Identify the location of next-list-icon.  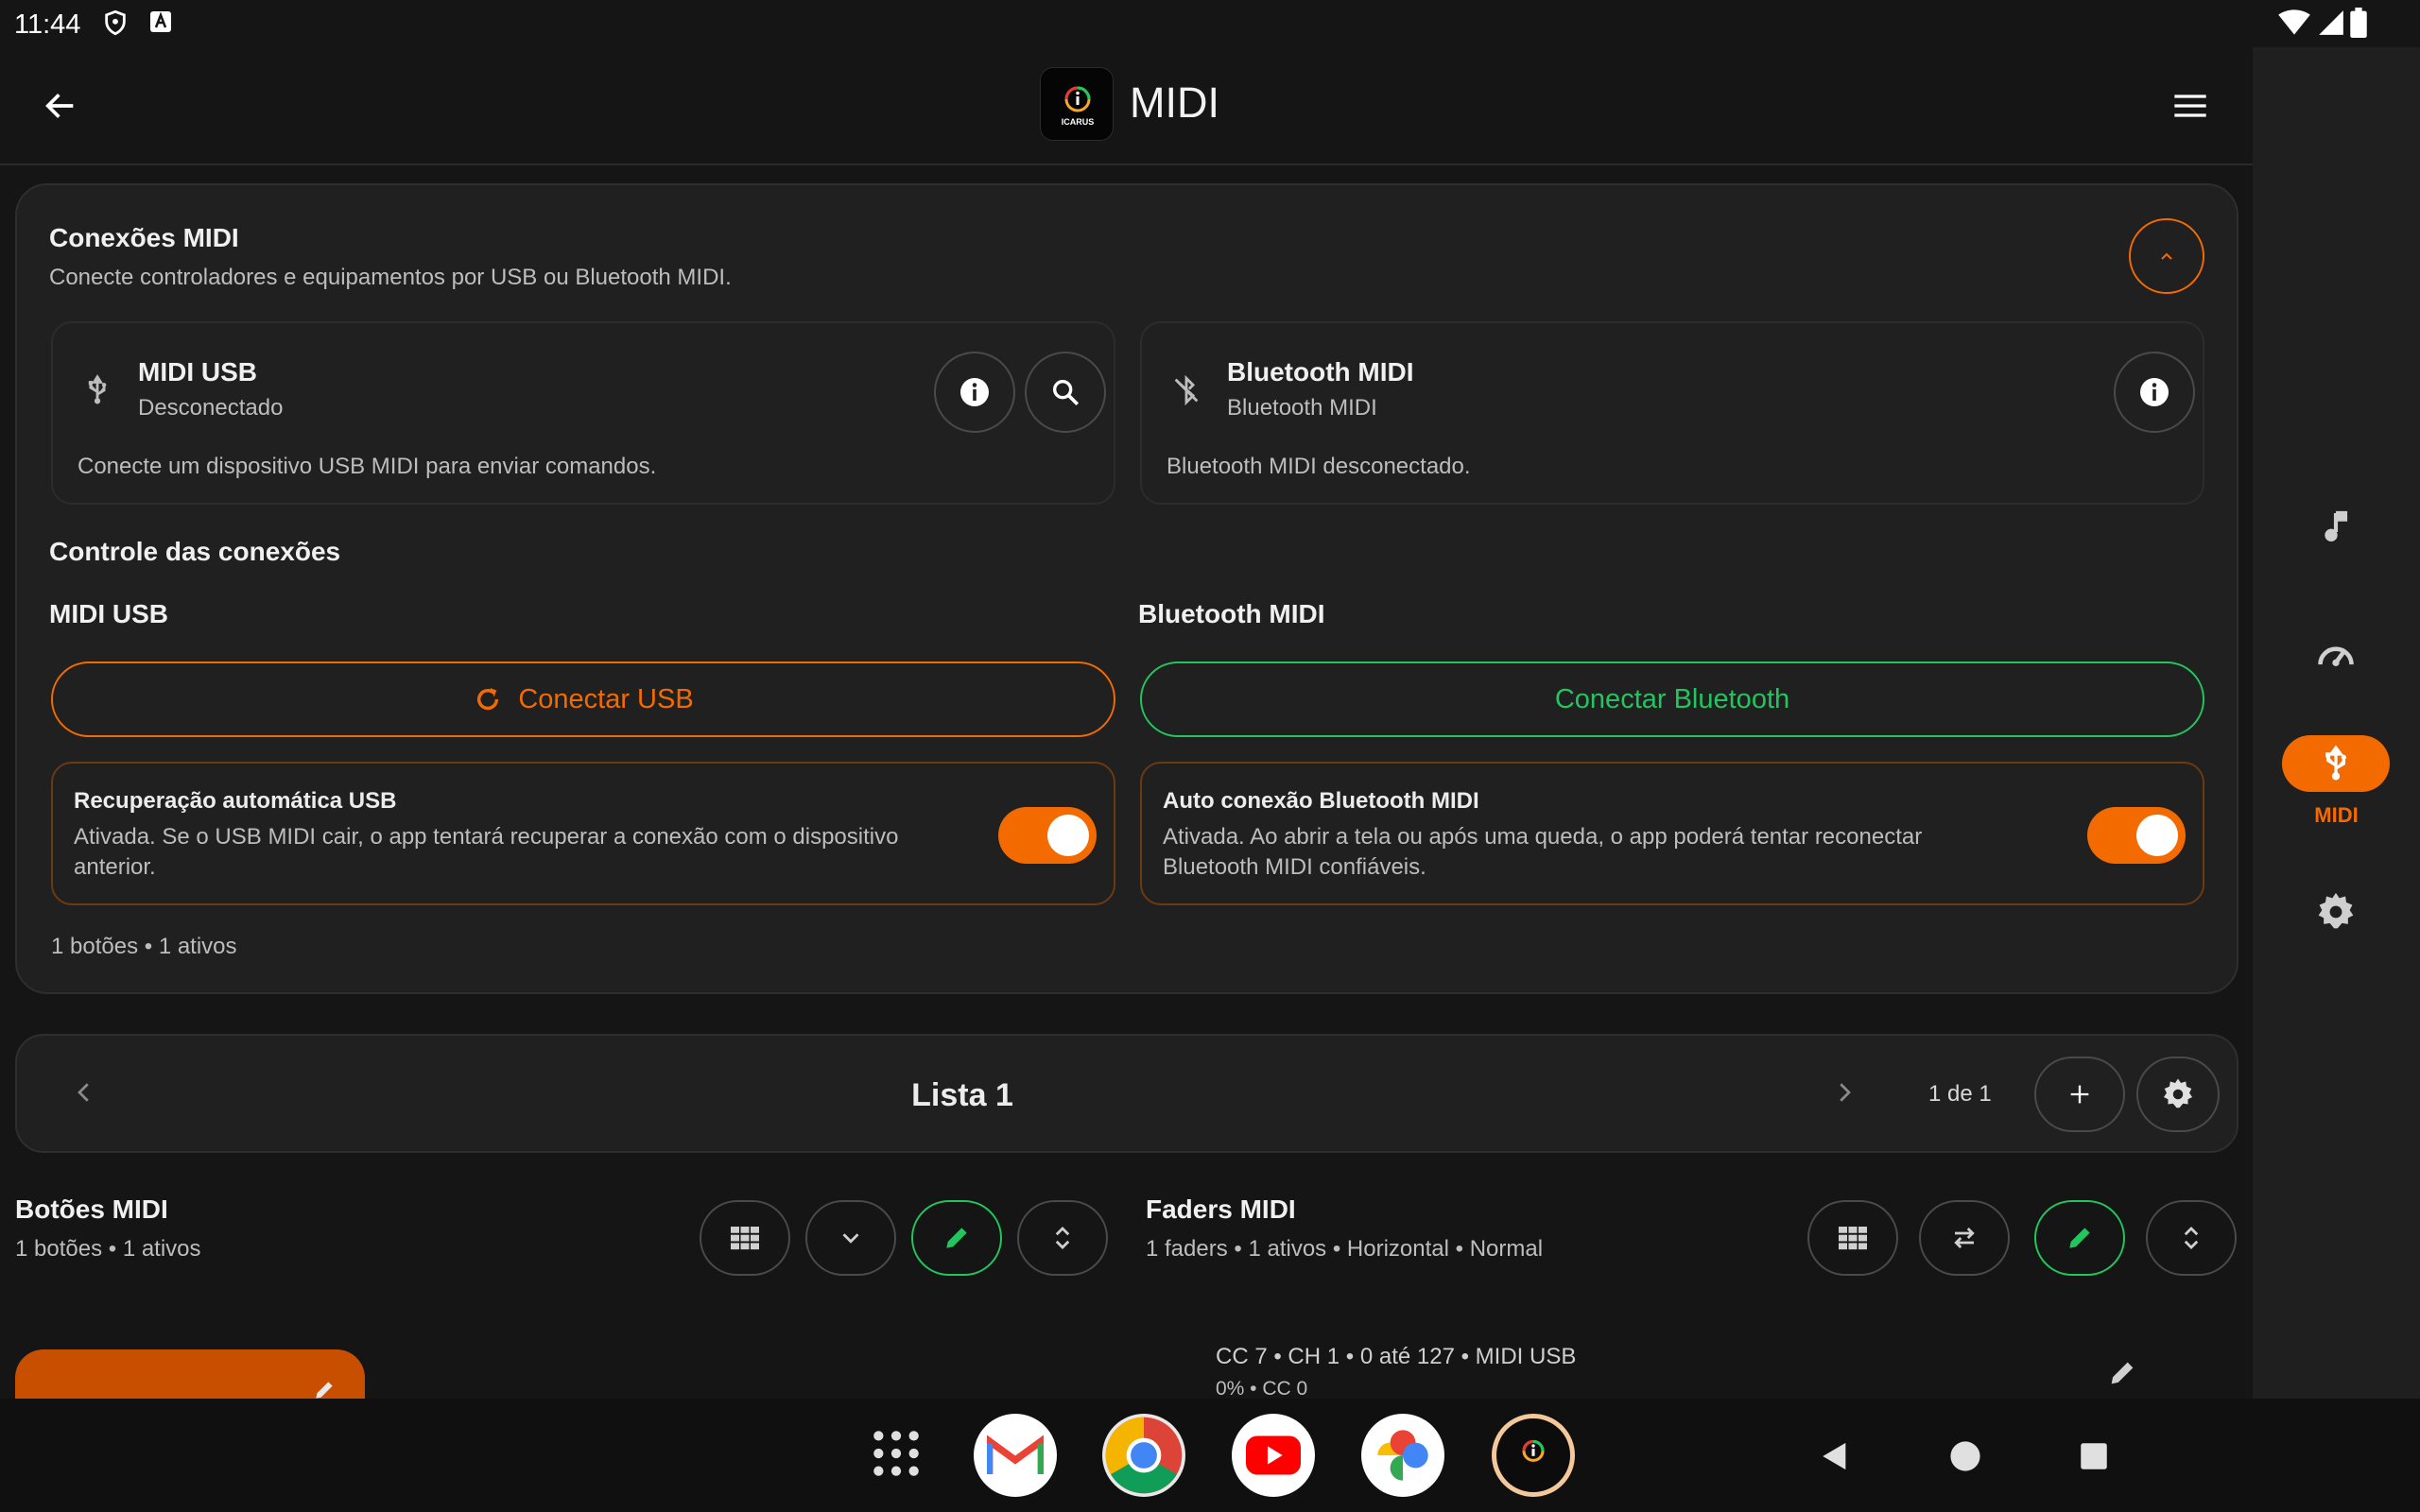
(1844, 1092).